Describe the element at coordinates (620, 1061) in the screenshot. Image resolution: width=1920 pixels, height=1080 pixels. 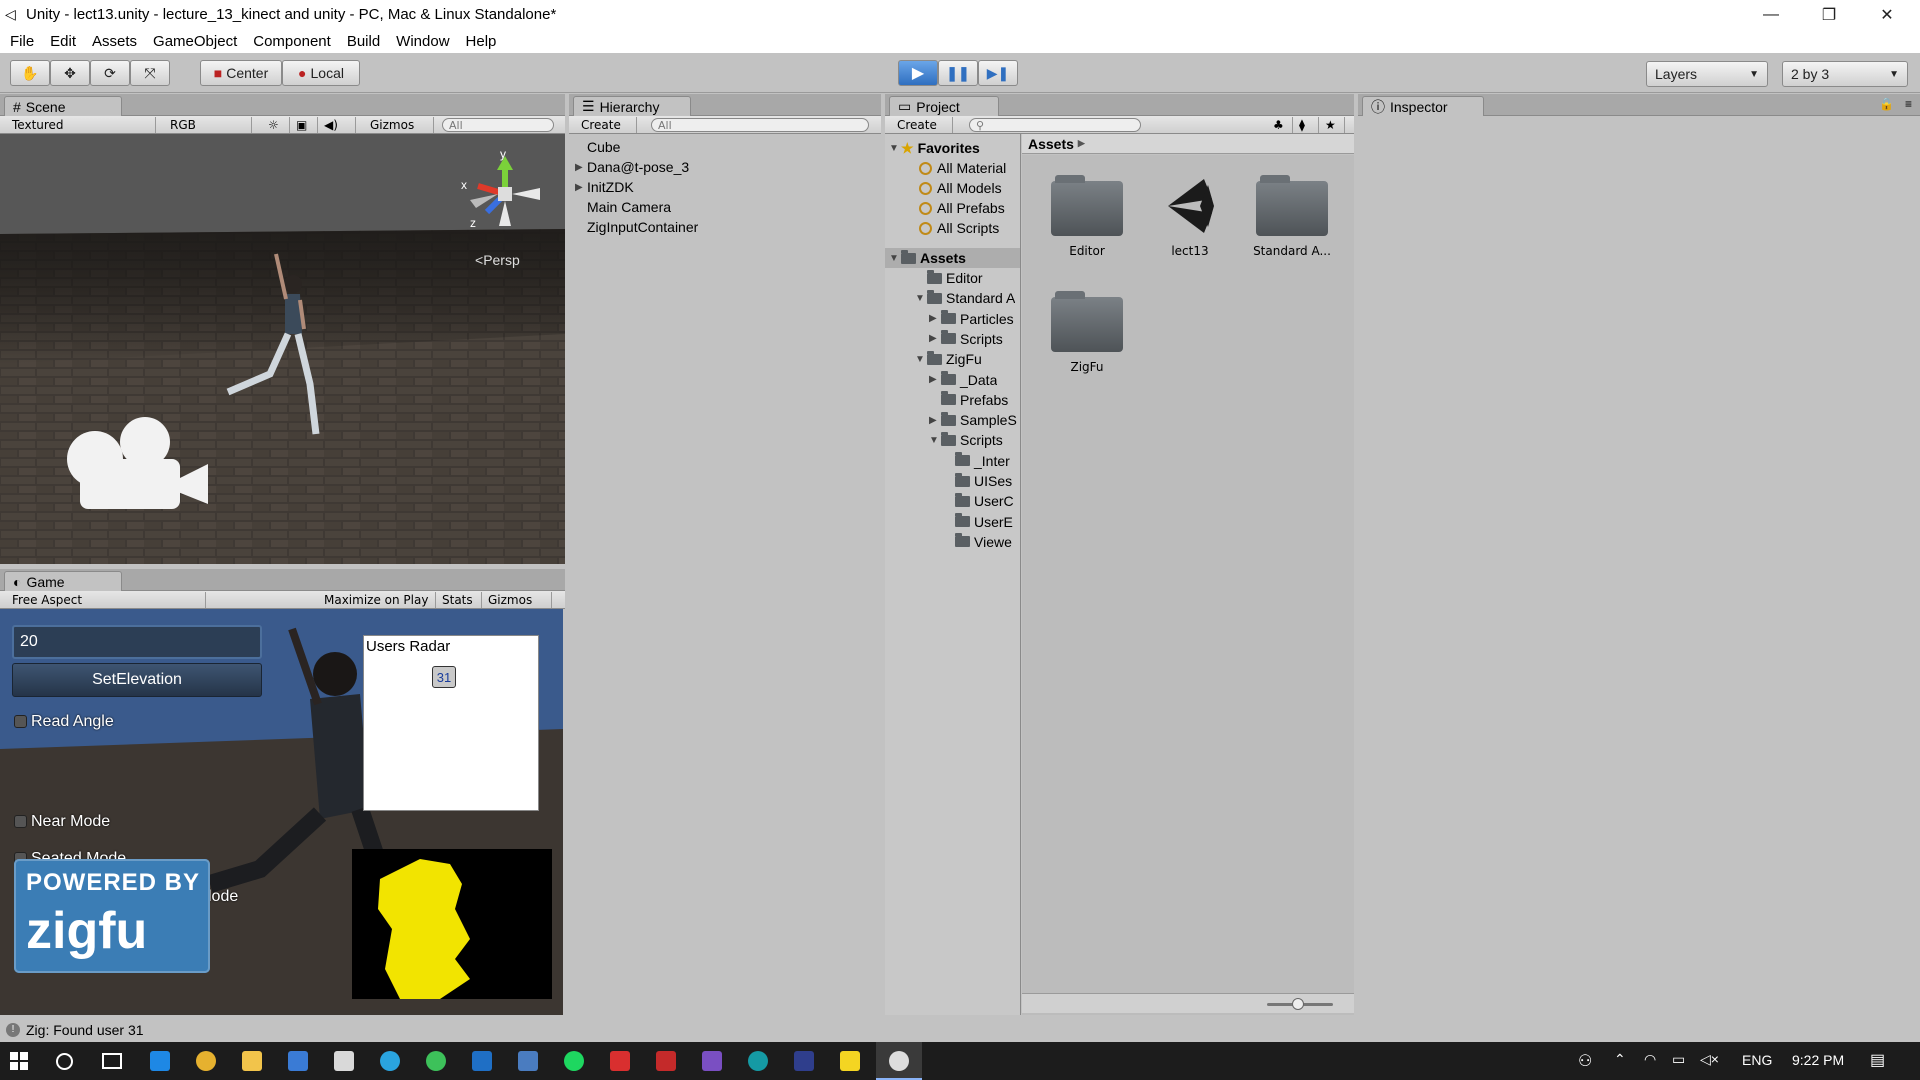
I see `solidworks-icon` at that location.